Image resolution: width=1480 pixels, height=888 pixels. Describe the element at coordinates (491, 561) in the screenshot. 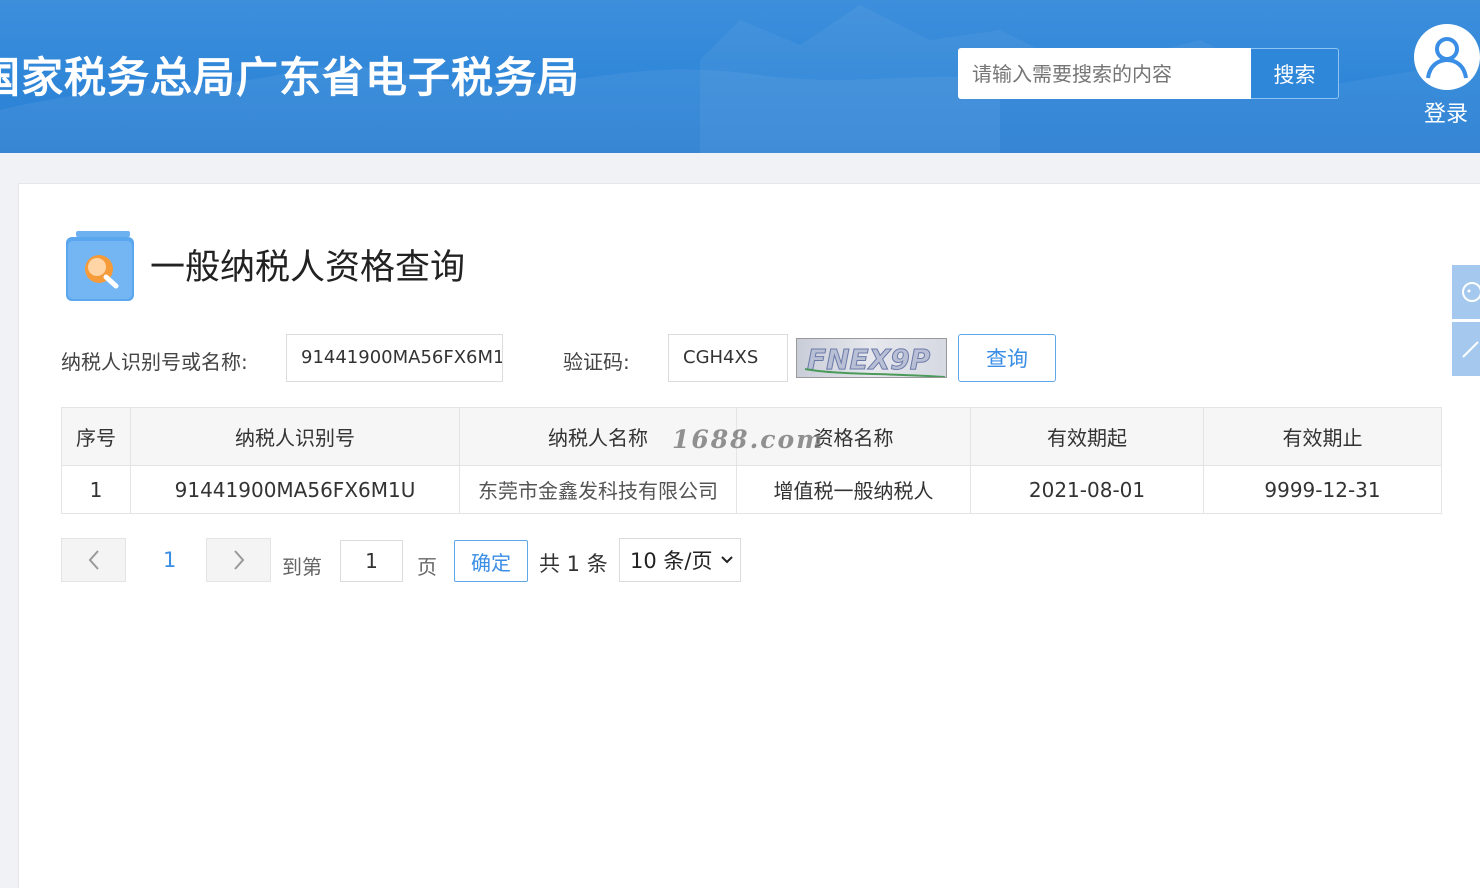

I see `goto-confirm-button: 确定` at that location.